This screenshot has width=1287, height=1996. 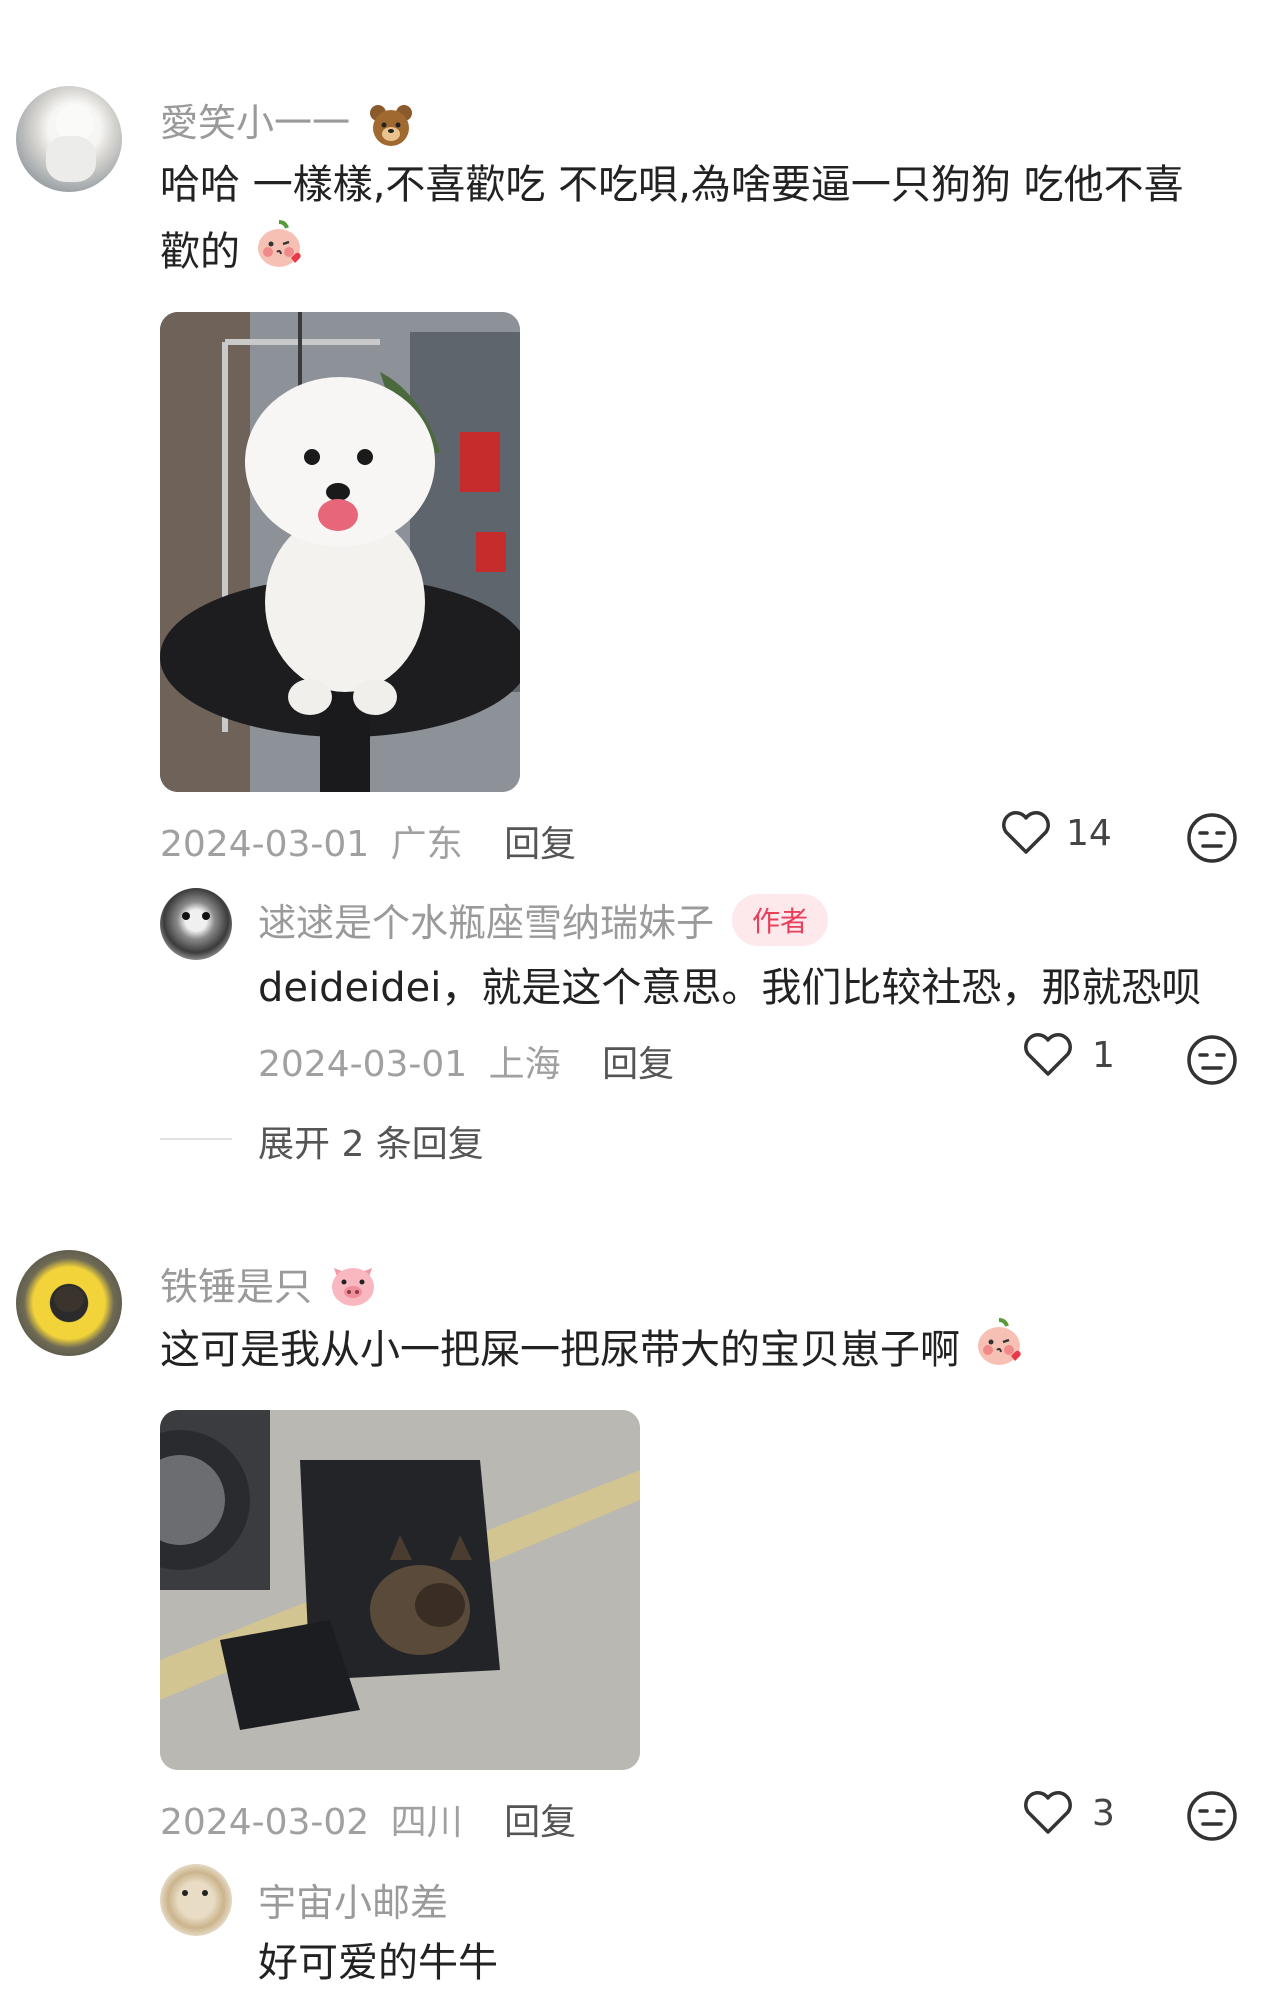 What do you see at coordinates (391, 126) in the screenshot?
I see `bear-emoji-icon` at bounding box center [391, 126].